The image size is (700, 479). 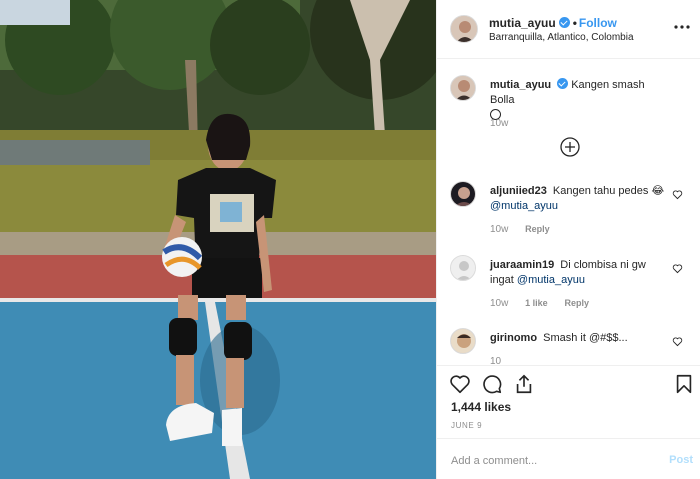 I want to click on post-location: Barranquilla, Atlantico, Colombia, so click(x=561, y=37).